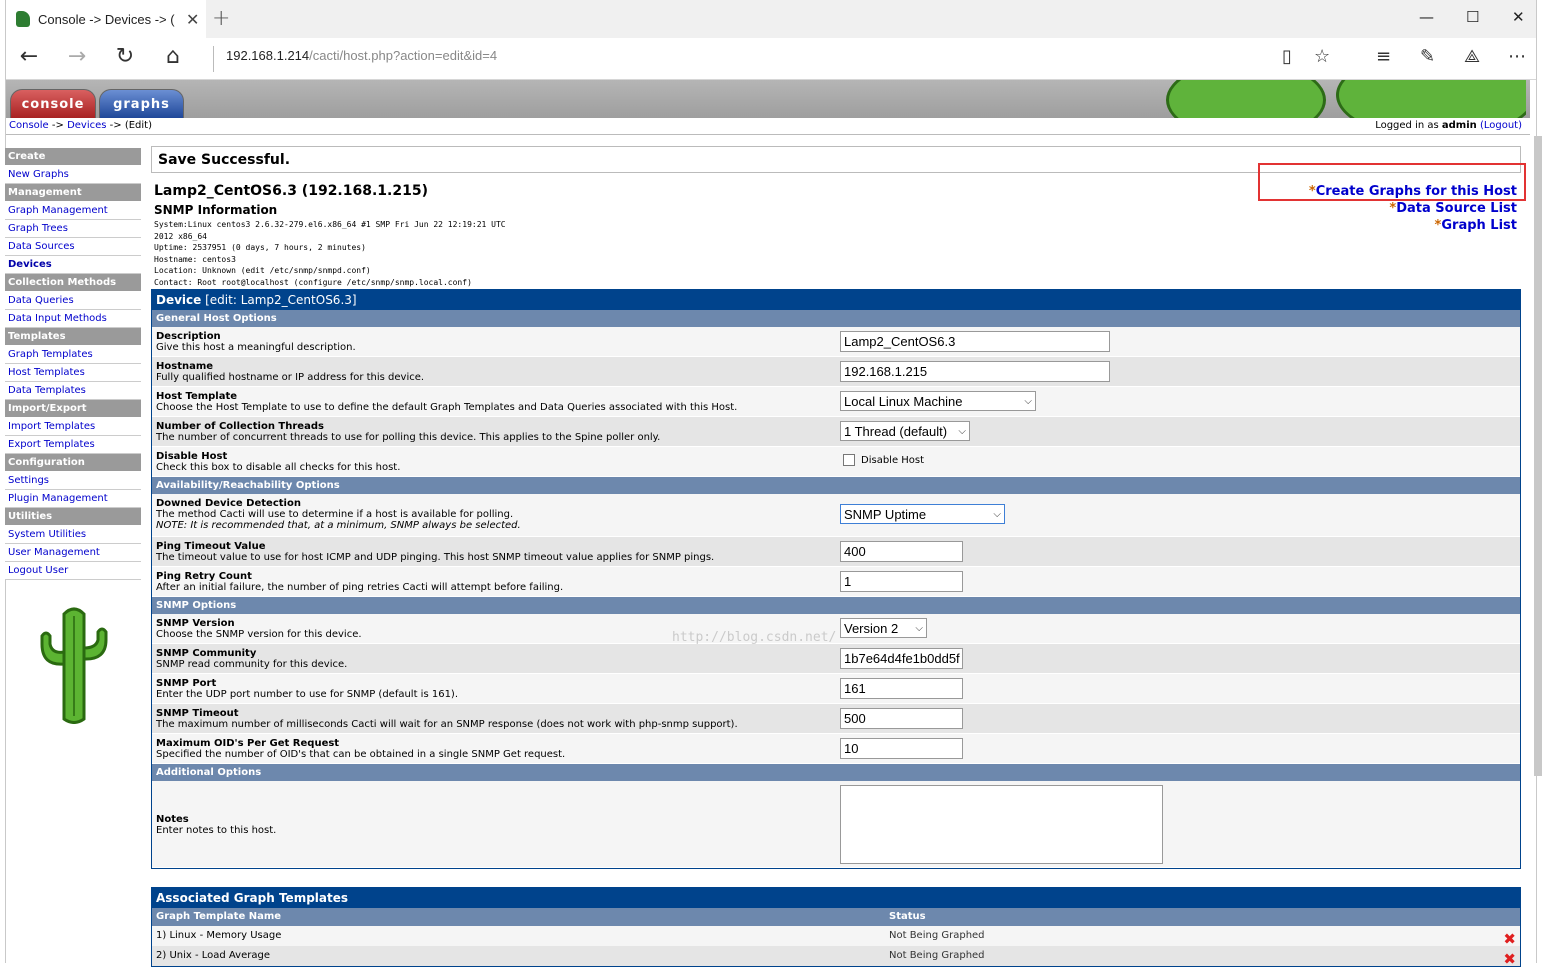 Image resolution: width=1542 pixels, height=968 pixels. I want to click on vertical-scrollbar, so click(1538, 456).